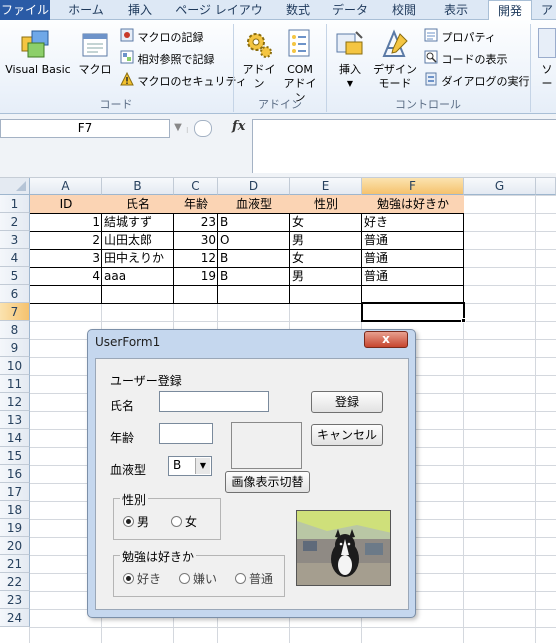  Describe the element at coordinates (138, 222) in the screenshot. I see `cell-name: 結城すず` at that location.